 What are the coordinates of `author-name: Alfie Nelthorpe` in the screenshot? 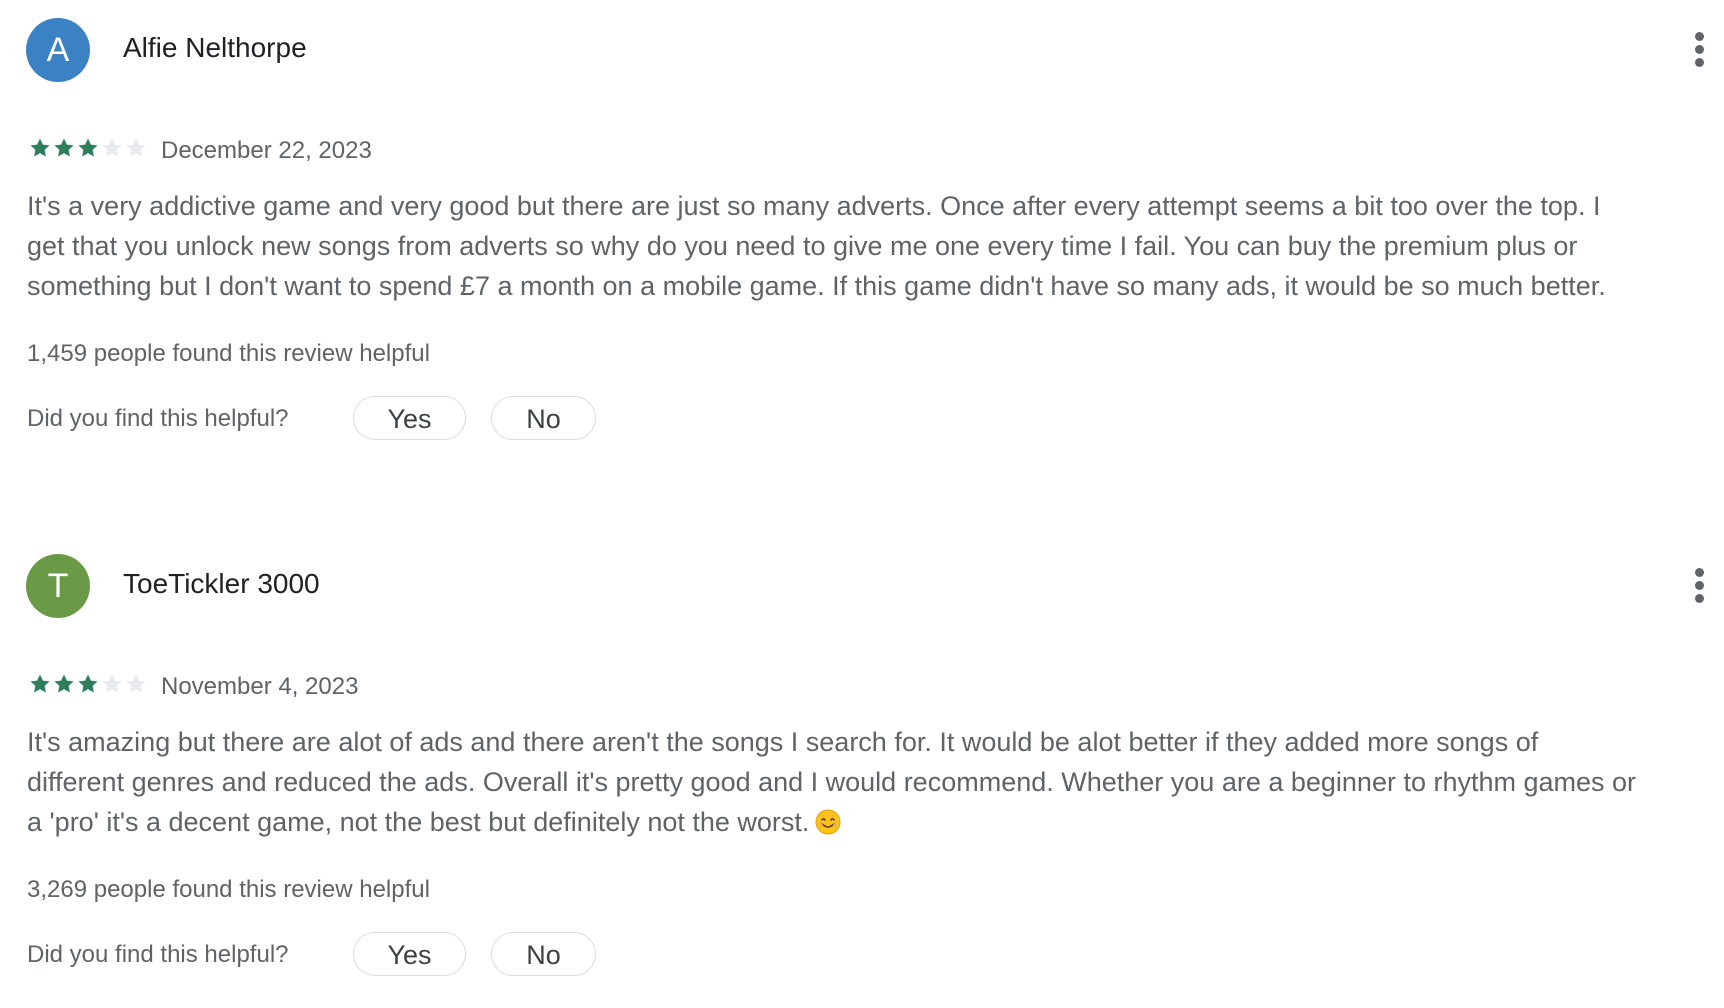 It's located at (215, 47).